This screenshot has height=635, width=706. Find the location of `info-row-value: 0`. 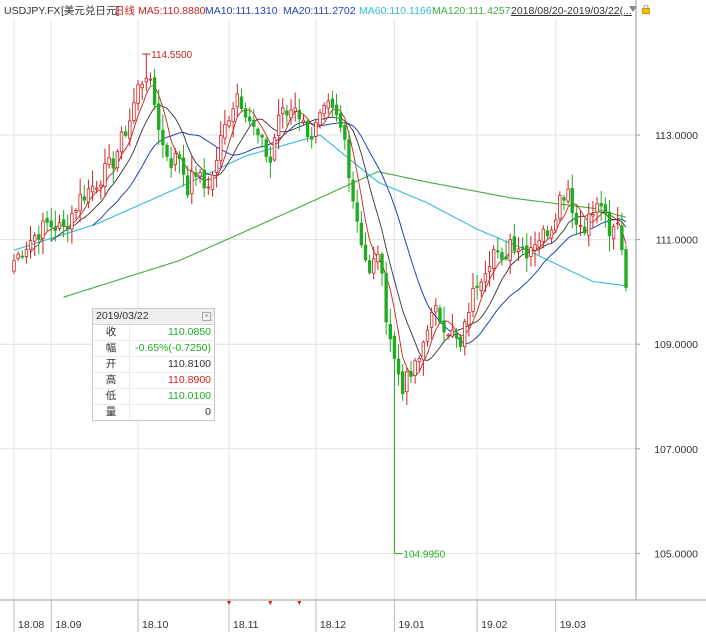

info-row-value: 0 is located at coordinates (208, 412).